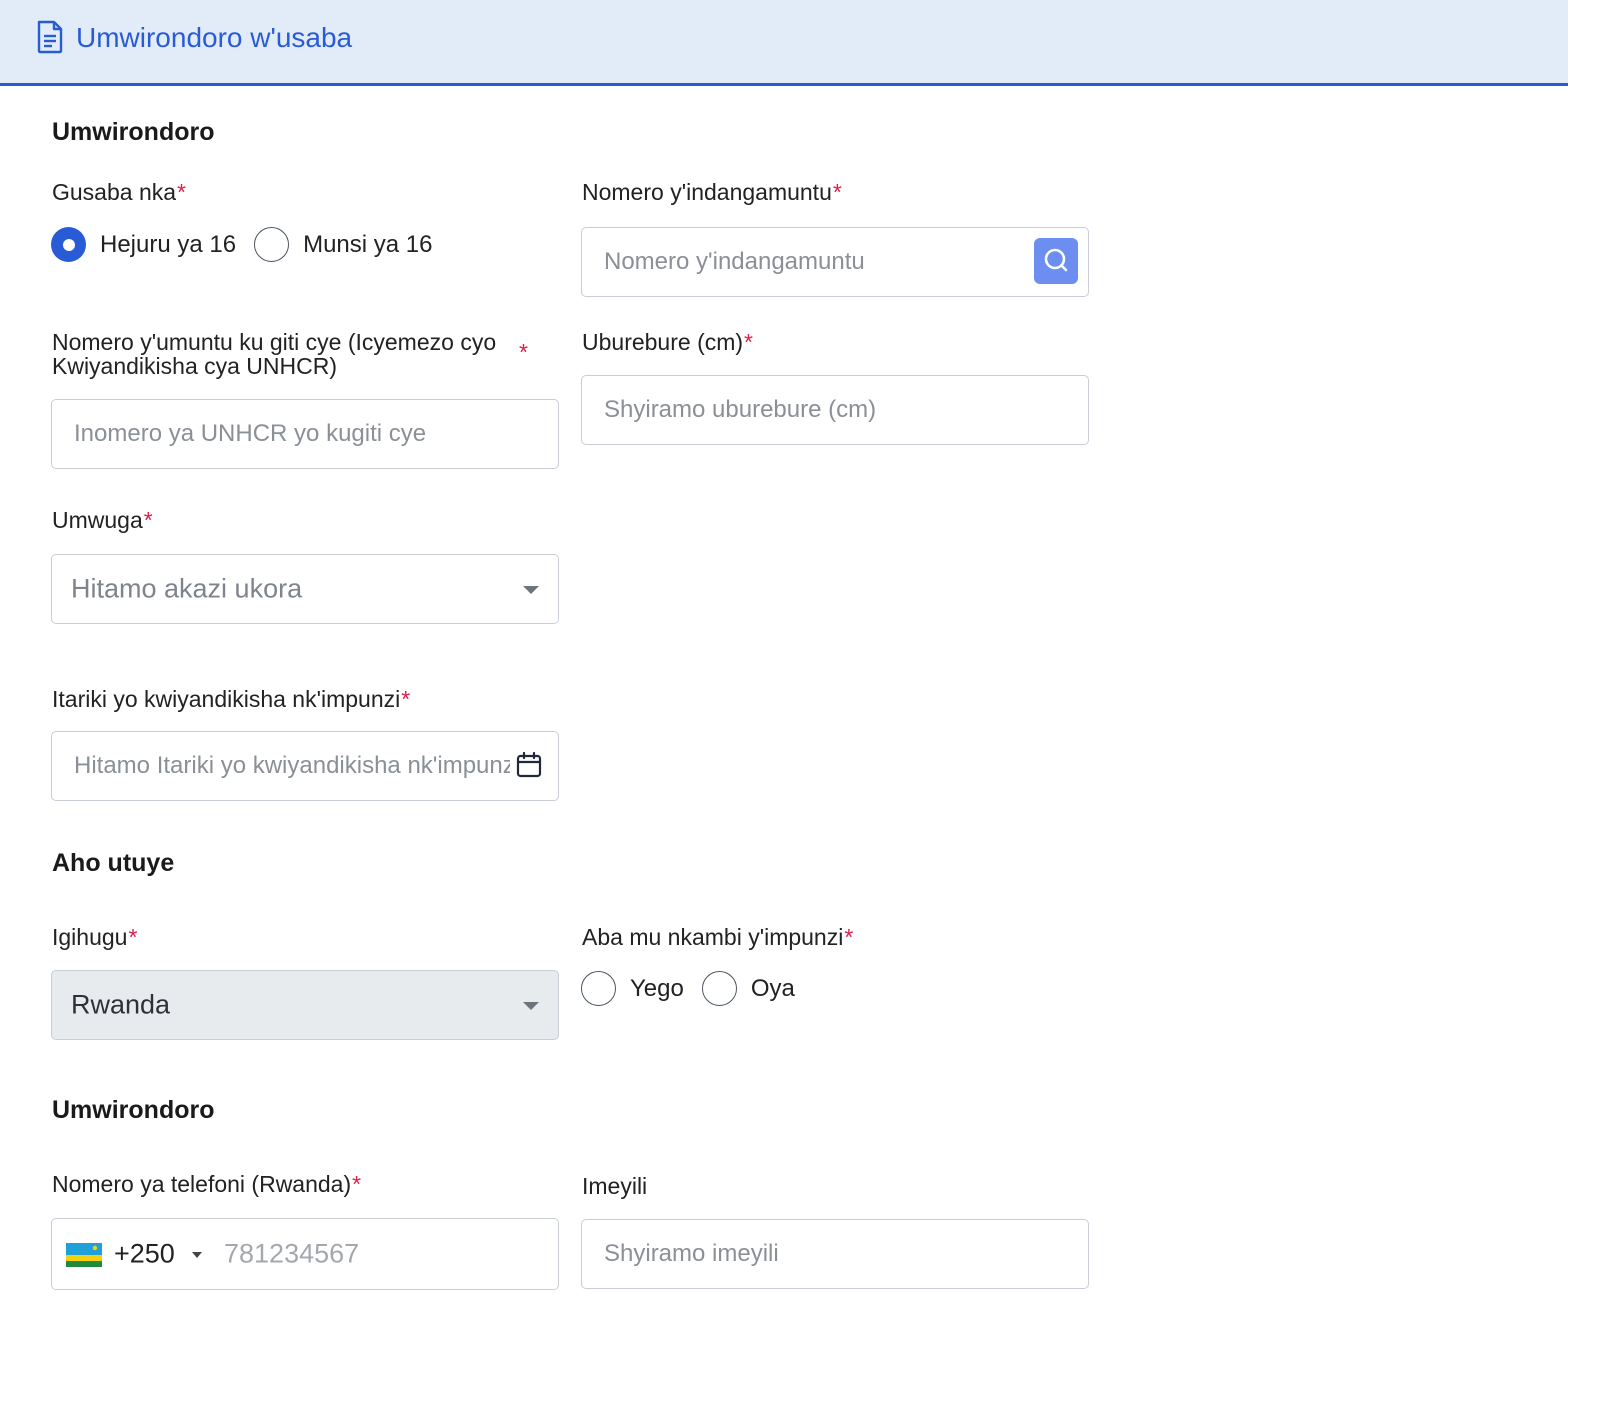 Image resolution: width=1600 pixels, height=1411 pixels. I want to click on registration-date-label: Itariki yo kwiyandikisha nk'impunzi*, so click(231, 699).